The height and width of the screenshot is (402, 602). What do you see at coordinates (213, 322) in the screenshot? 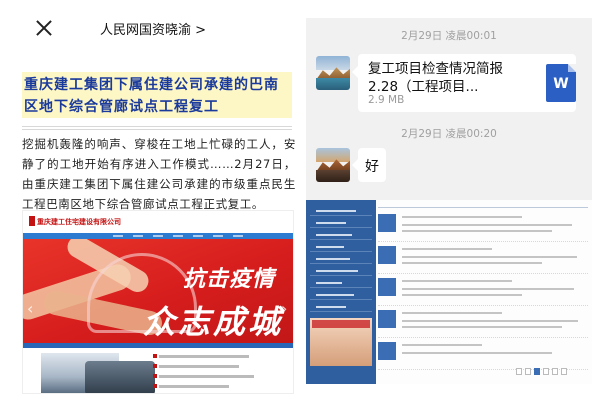
I see `banner-line-2: 众志成城` at bounding box center [213, 322].